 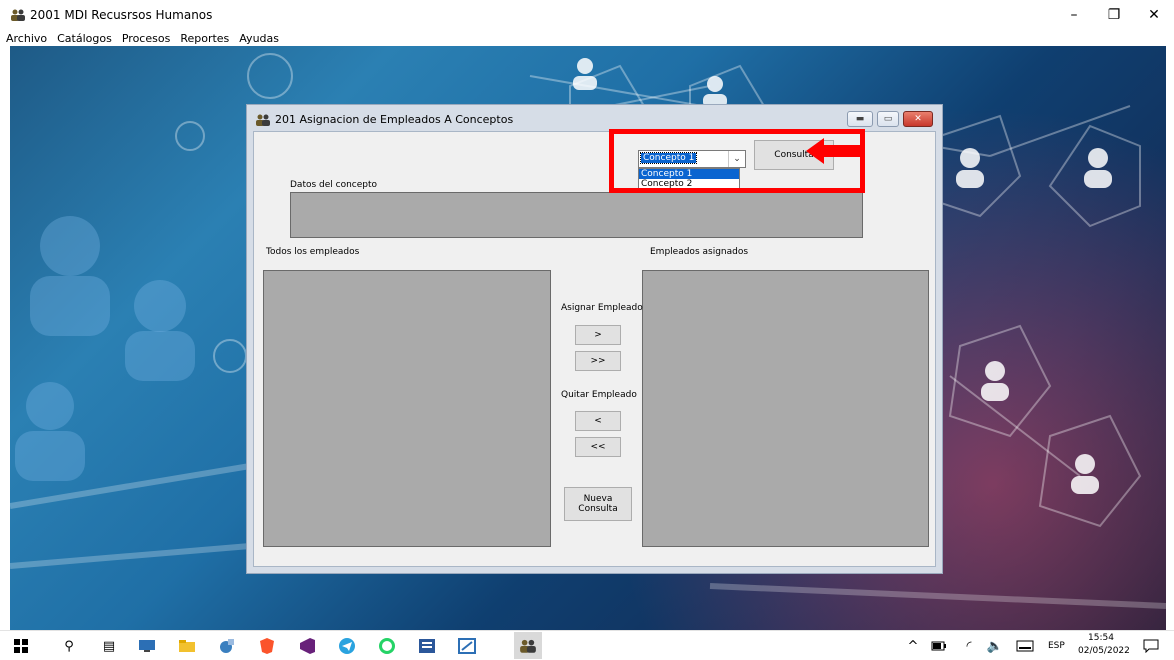 I want to click on remove-one-button: <, so click(x=598, y=421).